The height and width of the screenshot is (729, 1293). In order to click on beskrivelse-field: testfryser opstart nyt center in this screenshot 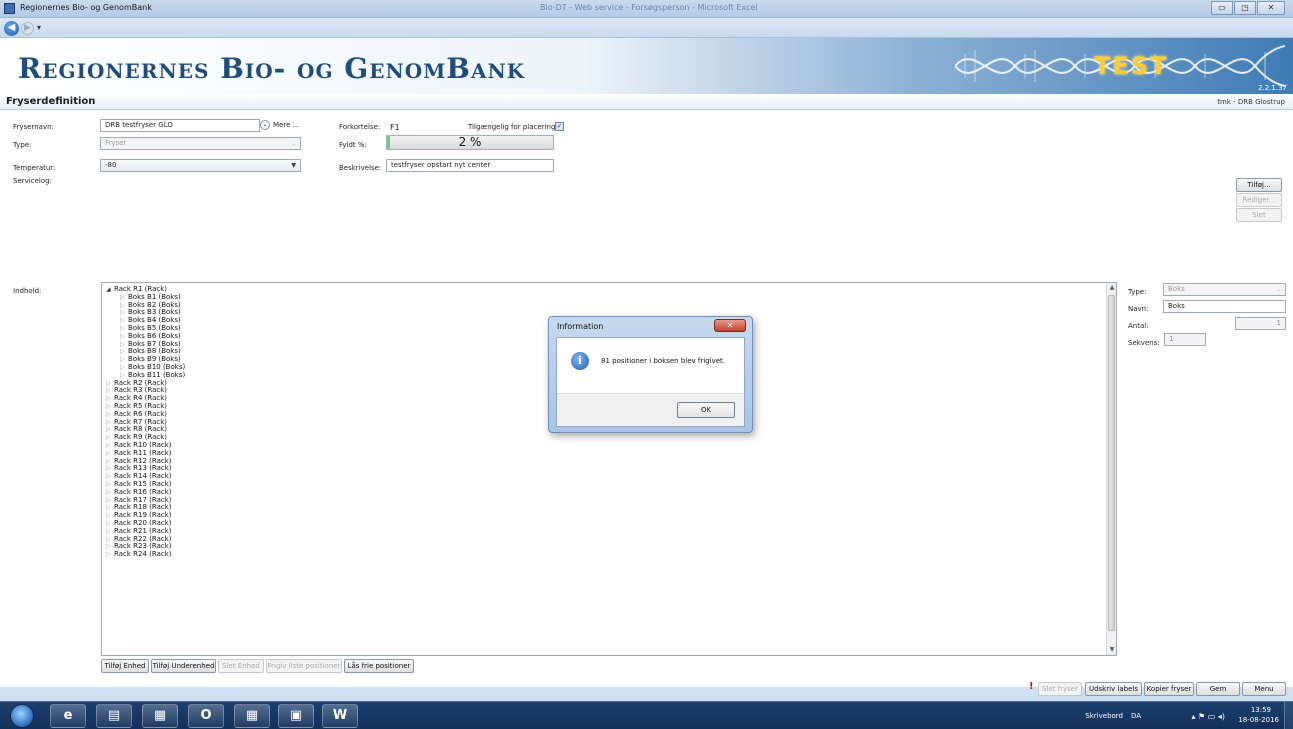, I will do `click(470, 165)`.